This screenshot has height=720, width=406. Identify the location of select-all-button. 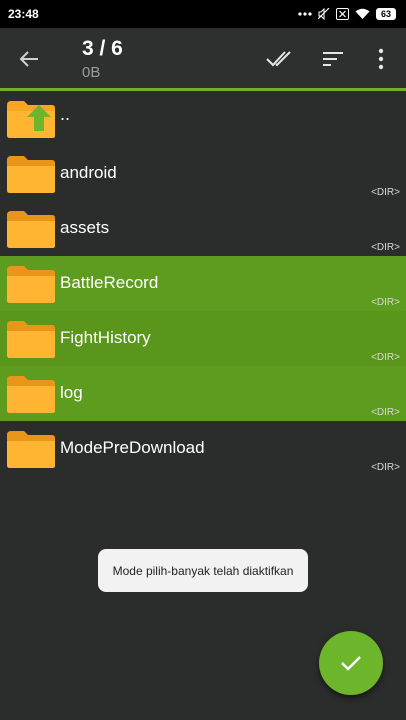
(279, 59).